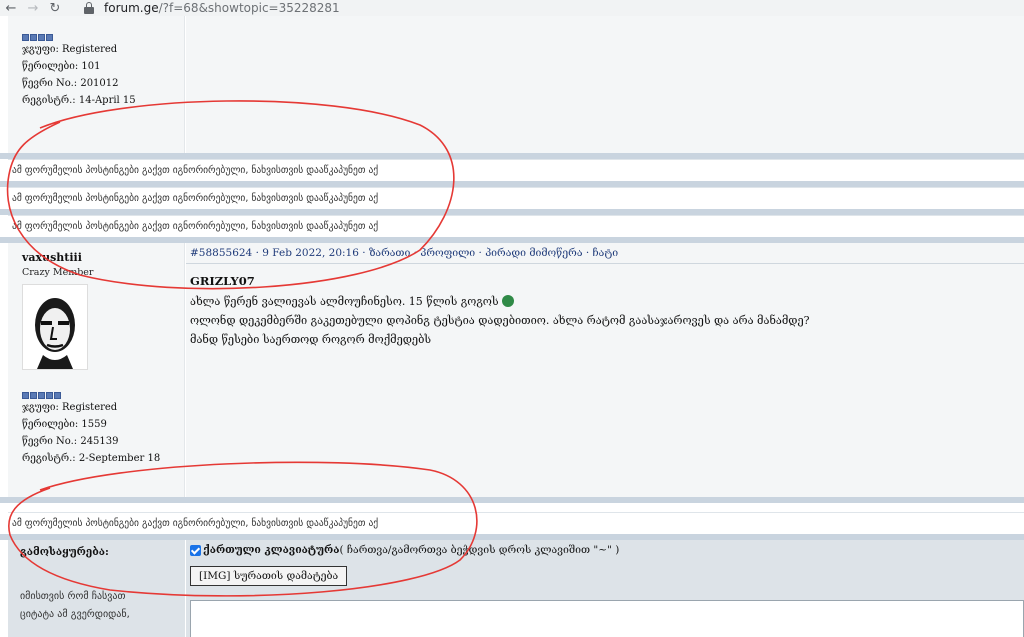 Image resolution: width=1024 pixels, height=637 pixels. I want to click on post-chat-link: ჩატი, so click(606, 253).